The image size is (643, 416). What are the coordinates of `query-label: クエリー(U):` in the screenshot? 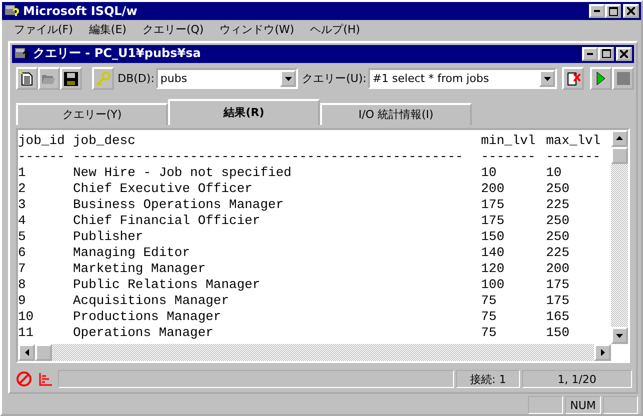 It's located at (334, 78).